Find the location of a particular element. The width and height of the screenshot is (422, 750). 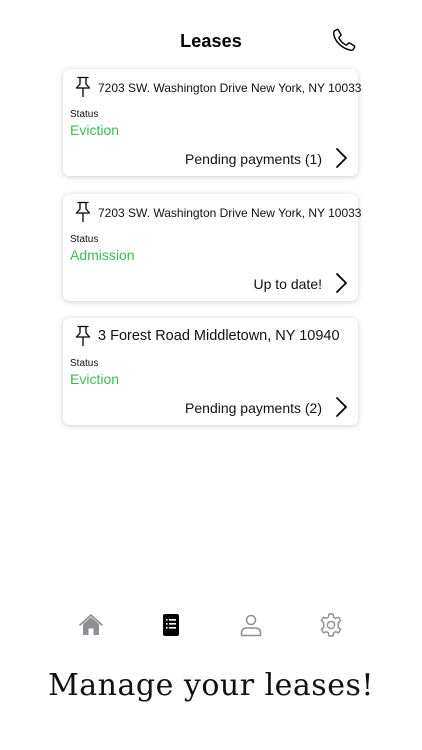

lease-address: 3 Forest Road Middletown, NY 10940 is located at coordinates (219, 336).